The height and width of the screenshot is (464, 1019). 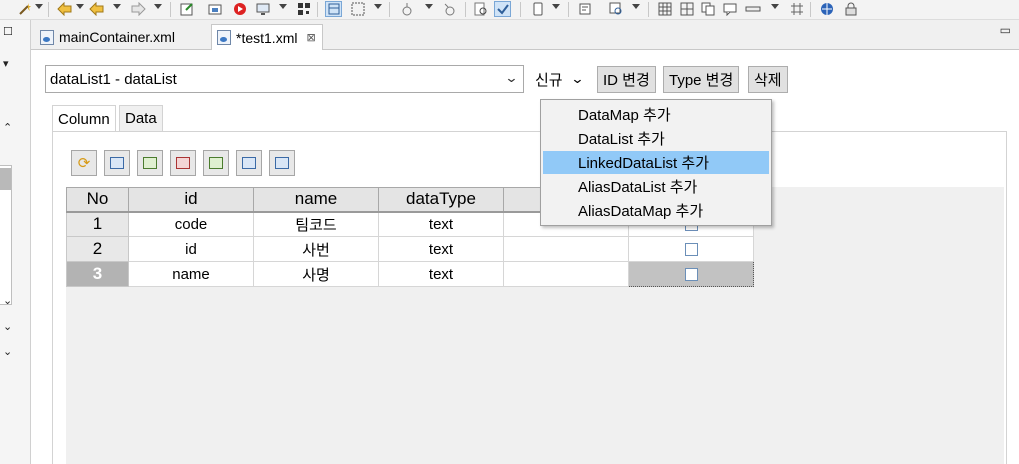 I want to click on node2-icon, so click(x=448, y=9).